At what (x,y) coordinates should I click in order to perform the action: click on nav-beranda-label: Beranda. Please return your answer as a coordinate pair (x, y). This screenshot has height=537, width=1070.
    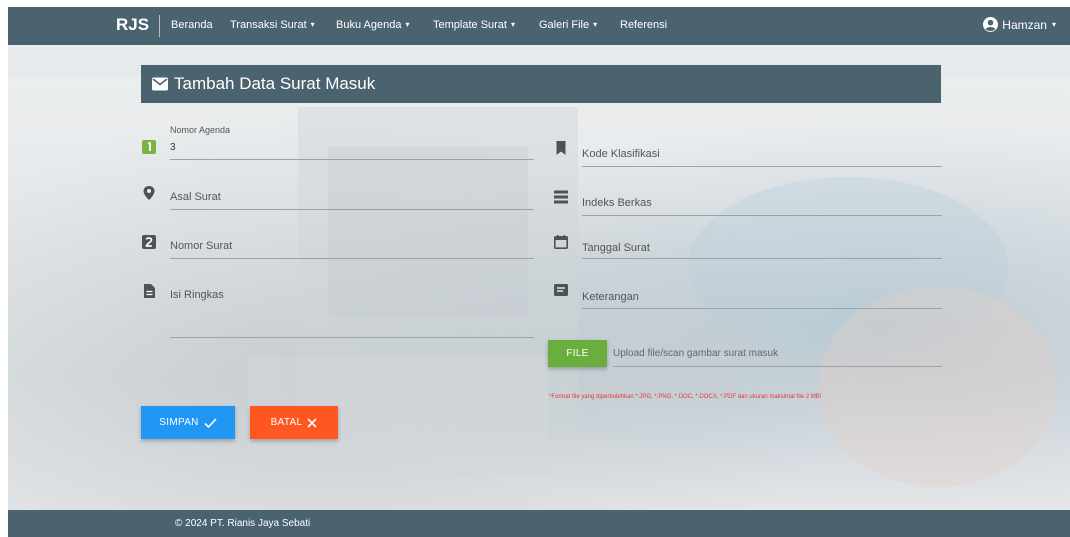
    Looking at the image, I should click on (192, 25).